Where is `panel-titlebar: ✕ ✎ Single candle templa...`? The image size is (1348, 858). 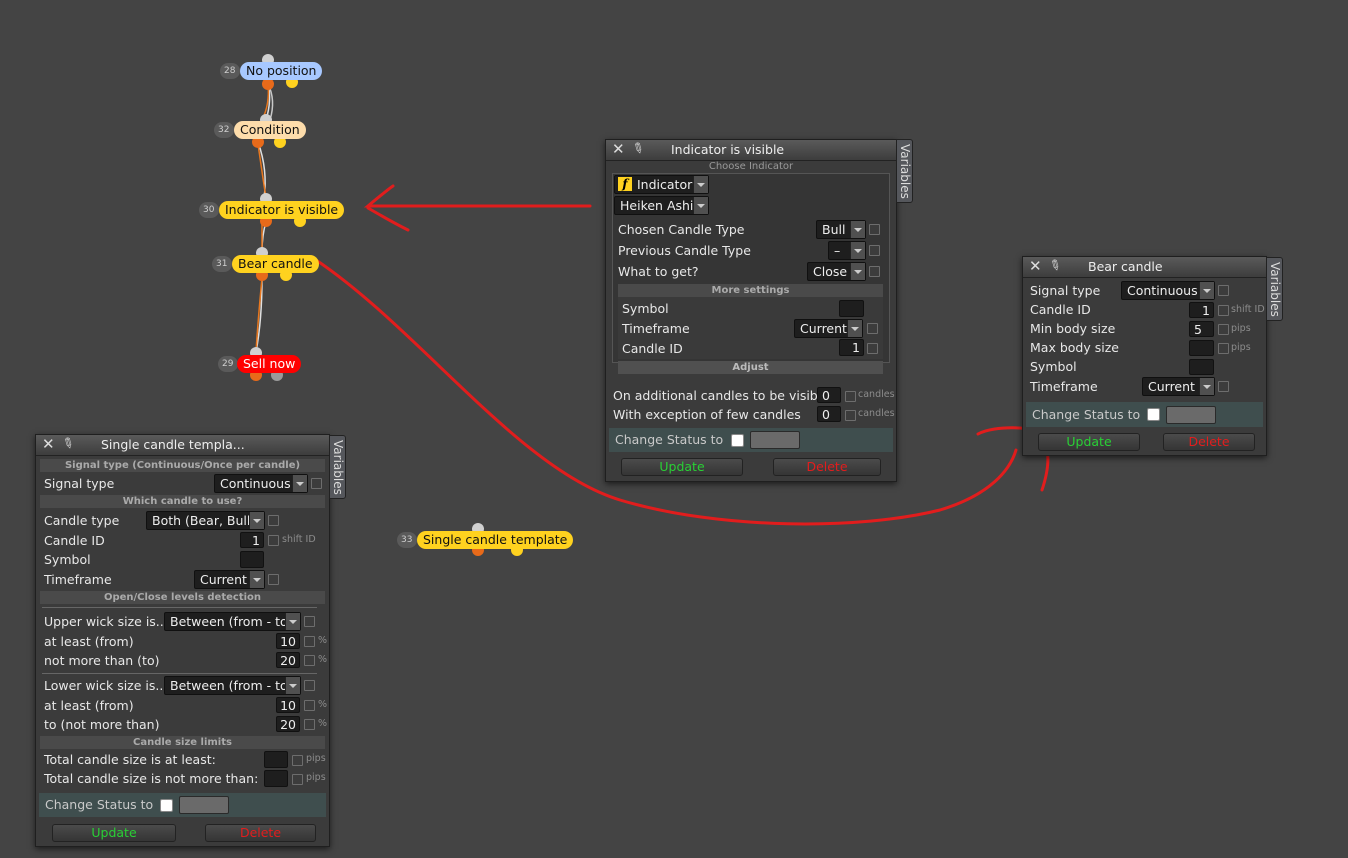 panel-titlebar: ✕ ✎ Single candle templa... is located at coordinates (182, 445).